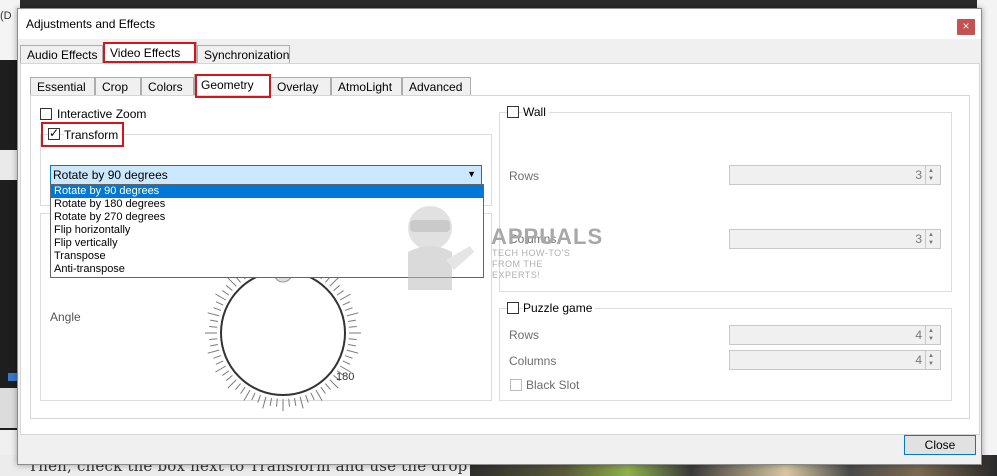 The image size is (997, 476). I want to click on watermark-logo: APPUALS, so click(547, 236).